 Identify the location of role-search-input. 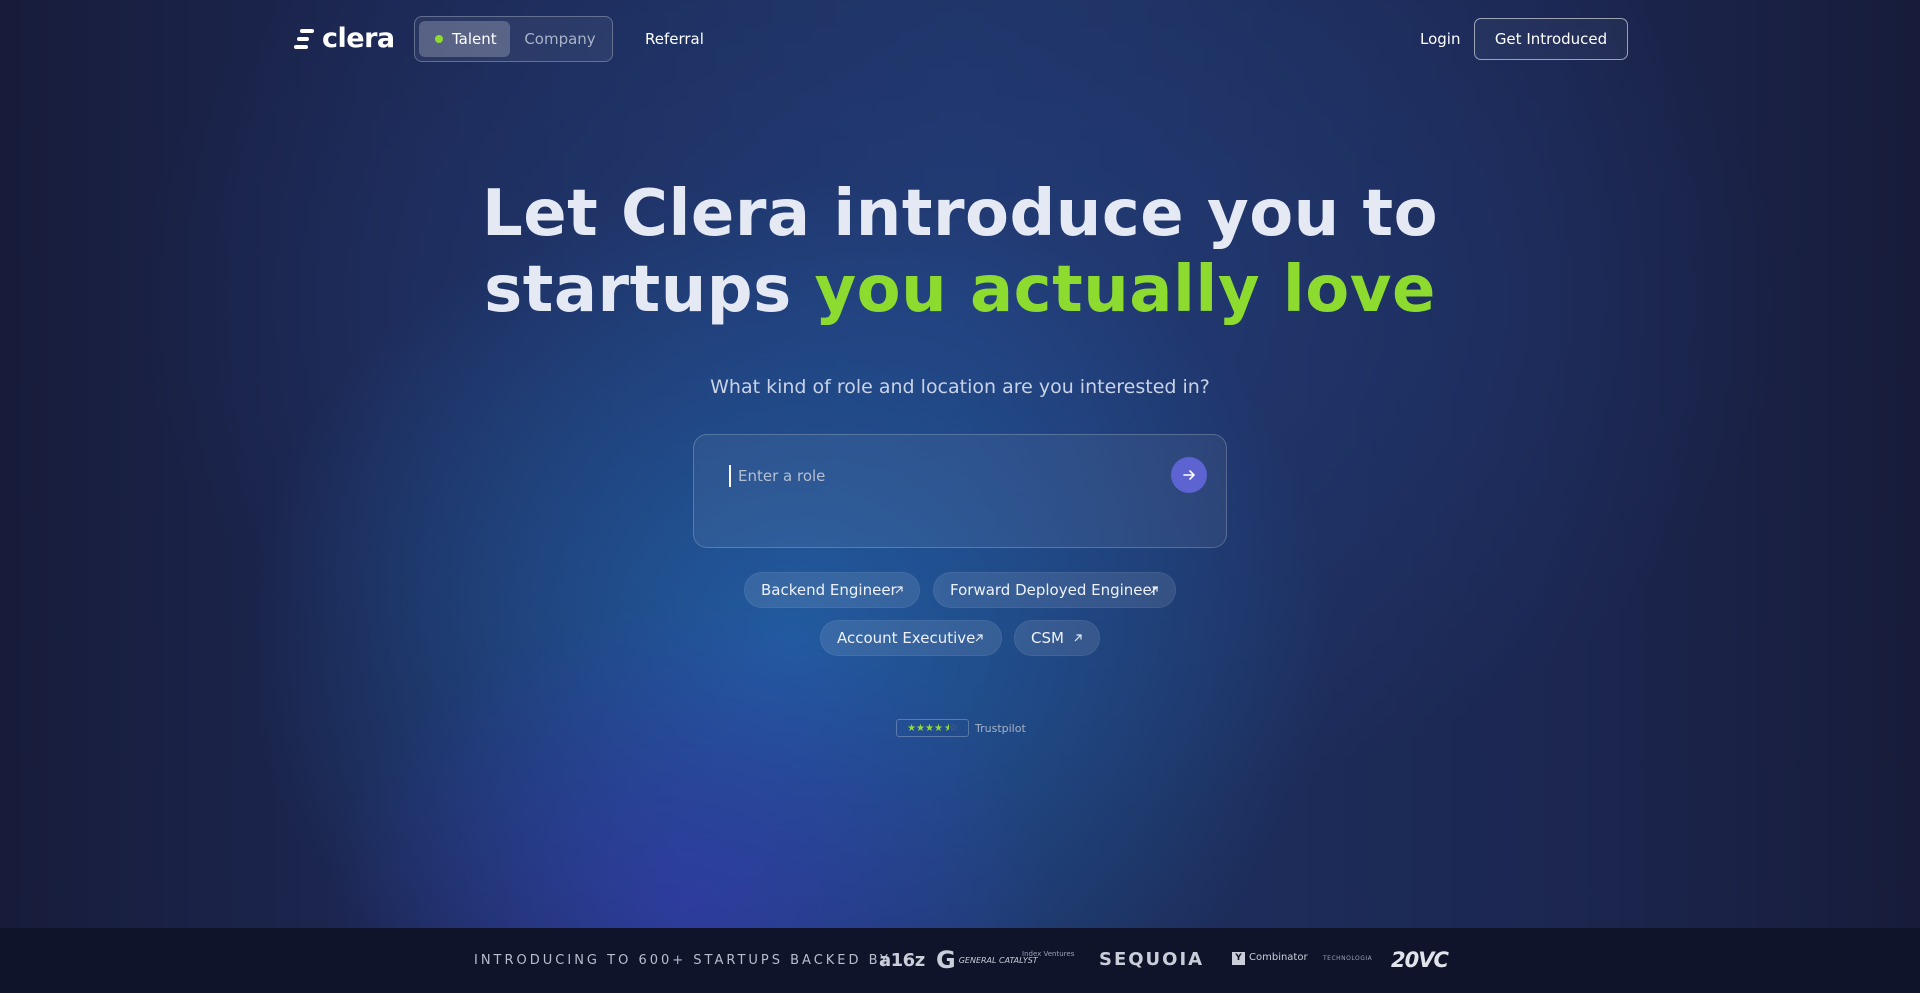
(938, 476).